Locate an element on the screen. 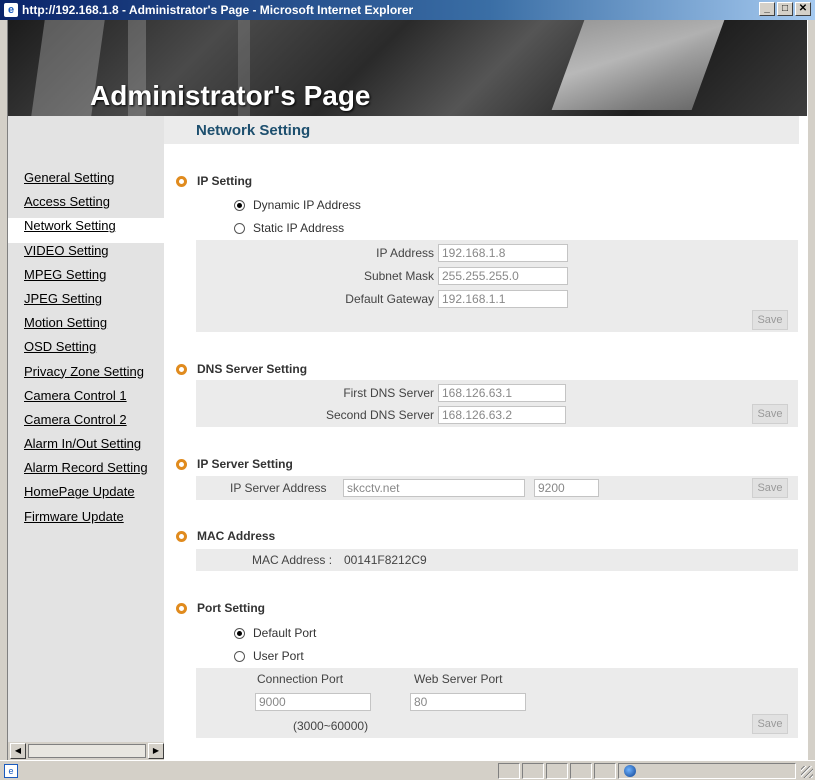 This screenshot has width=815, height=780. port-setting-heading: Port Setting is located at coordinates (220, 608).